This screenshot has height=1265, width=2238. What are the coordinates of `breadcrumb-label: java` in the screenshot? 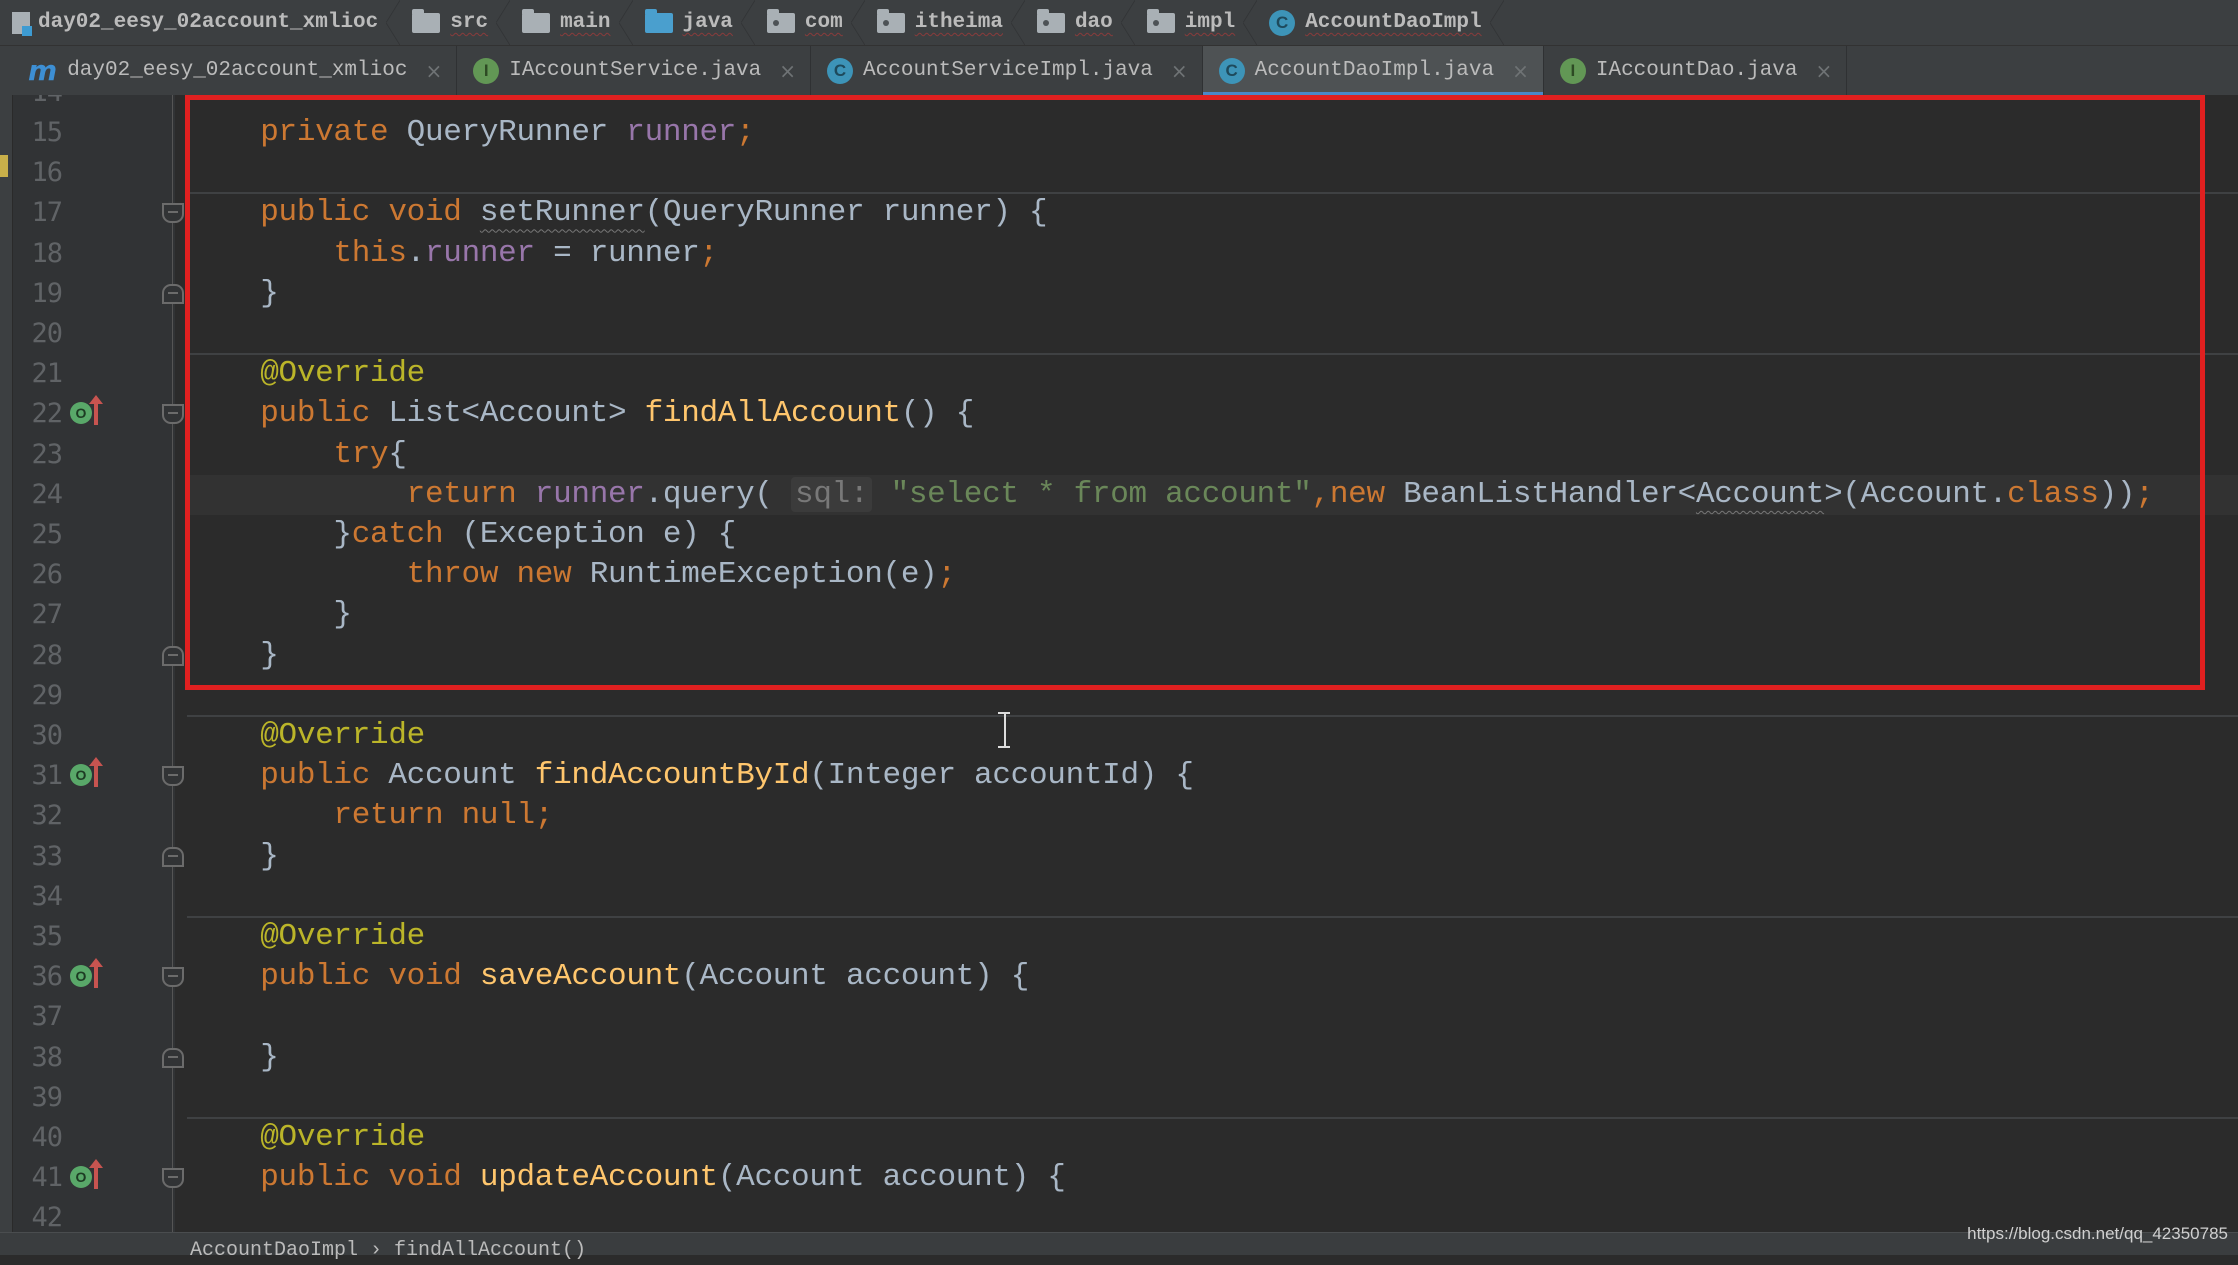 It's located at (707, 22).